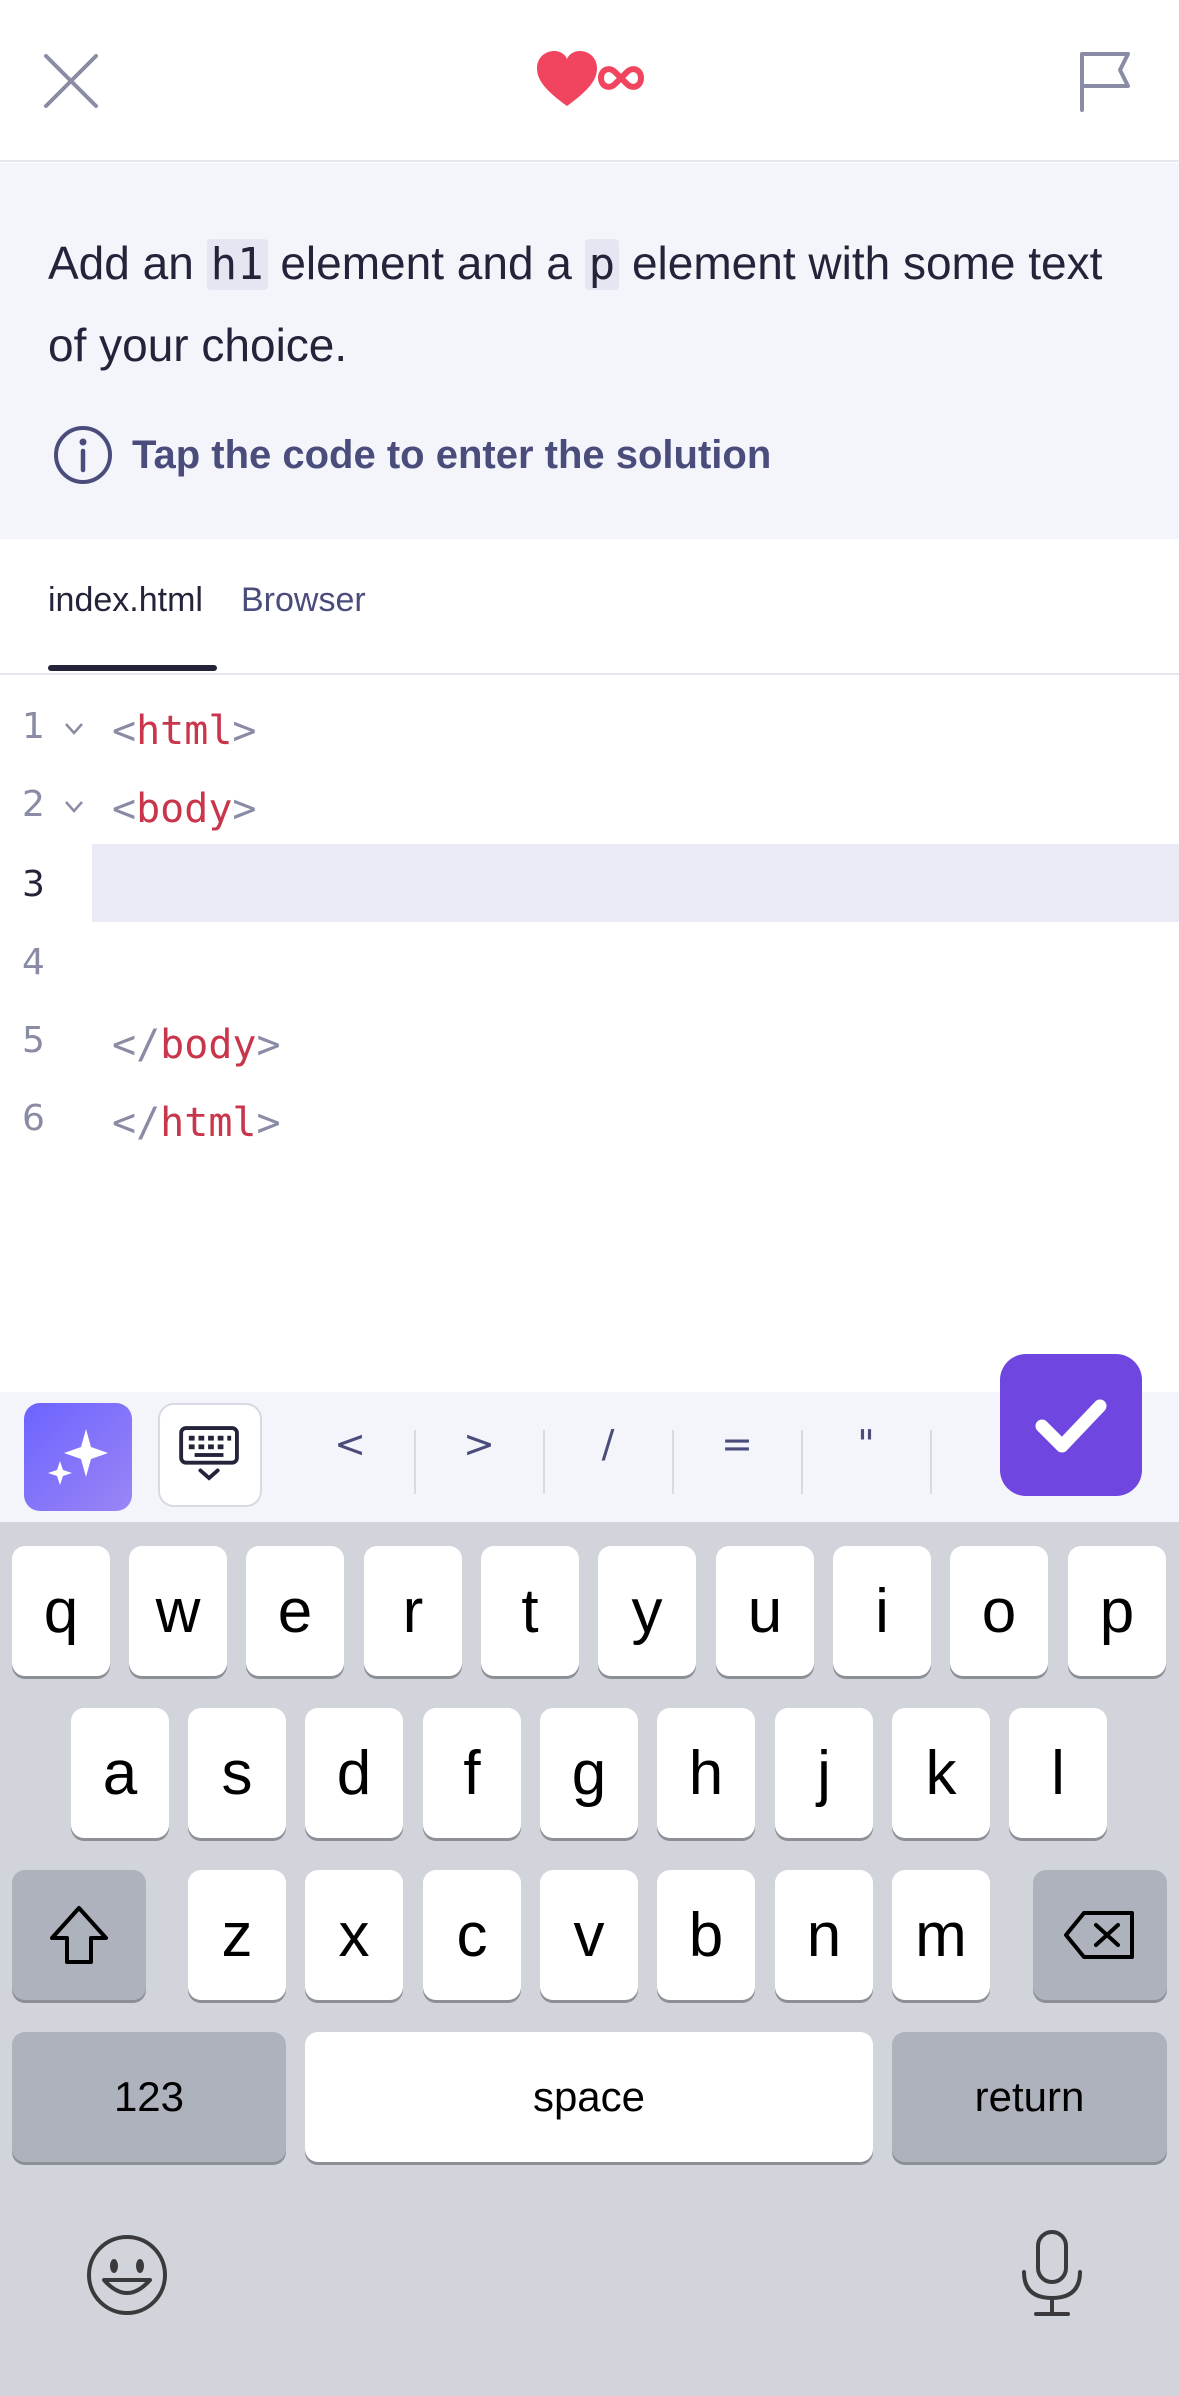  I want to click on code-chip-p: p, so click(602, 264).